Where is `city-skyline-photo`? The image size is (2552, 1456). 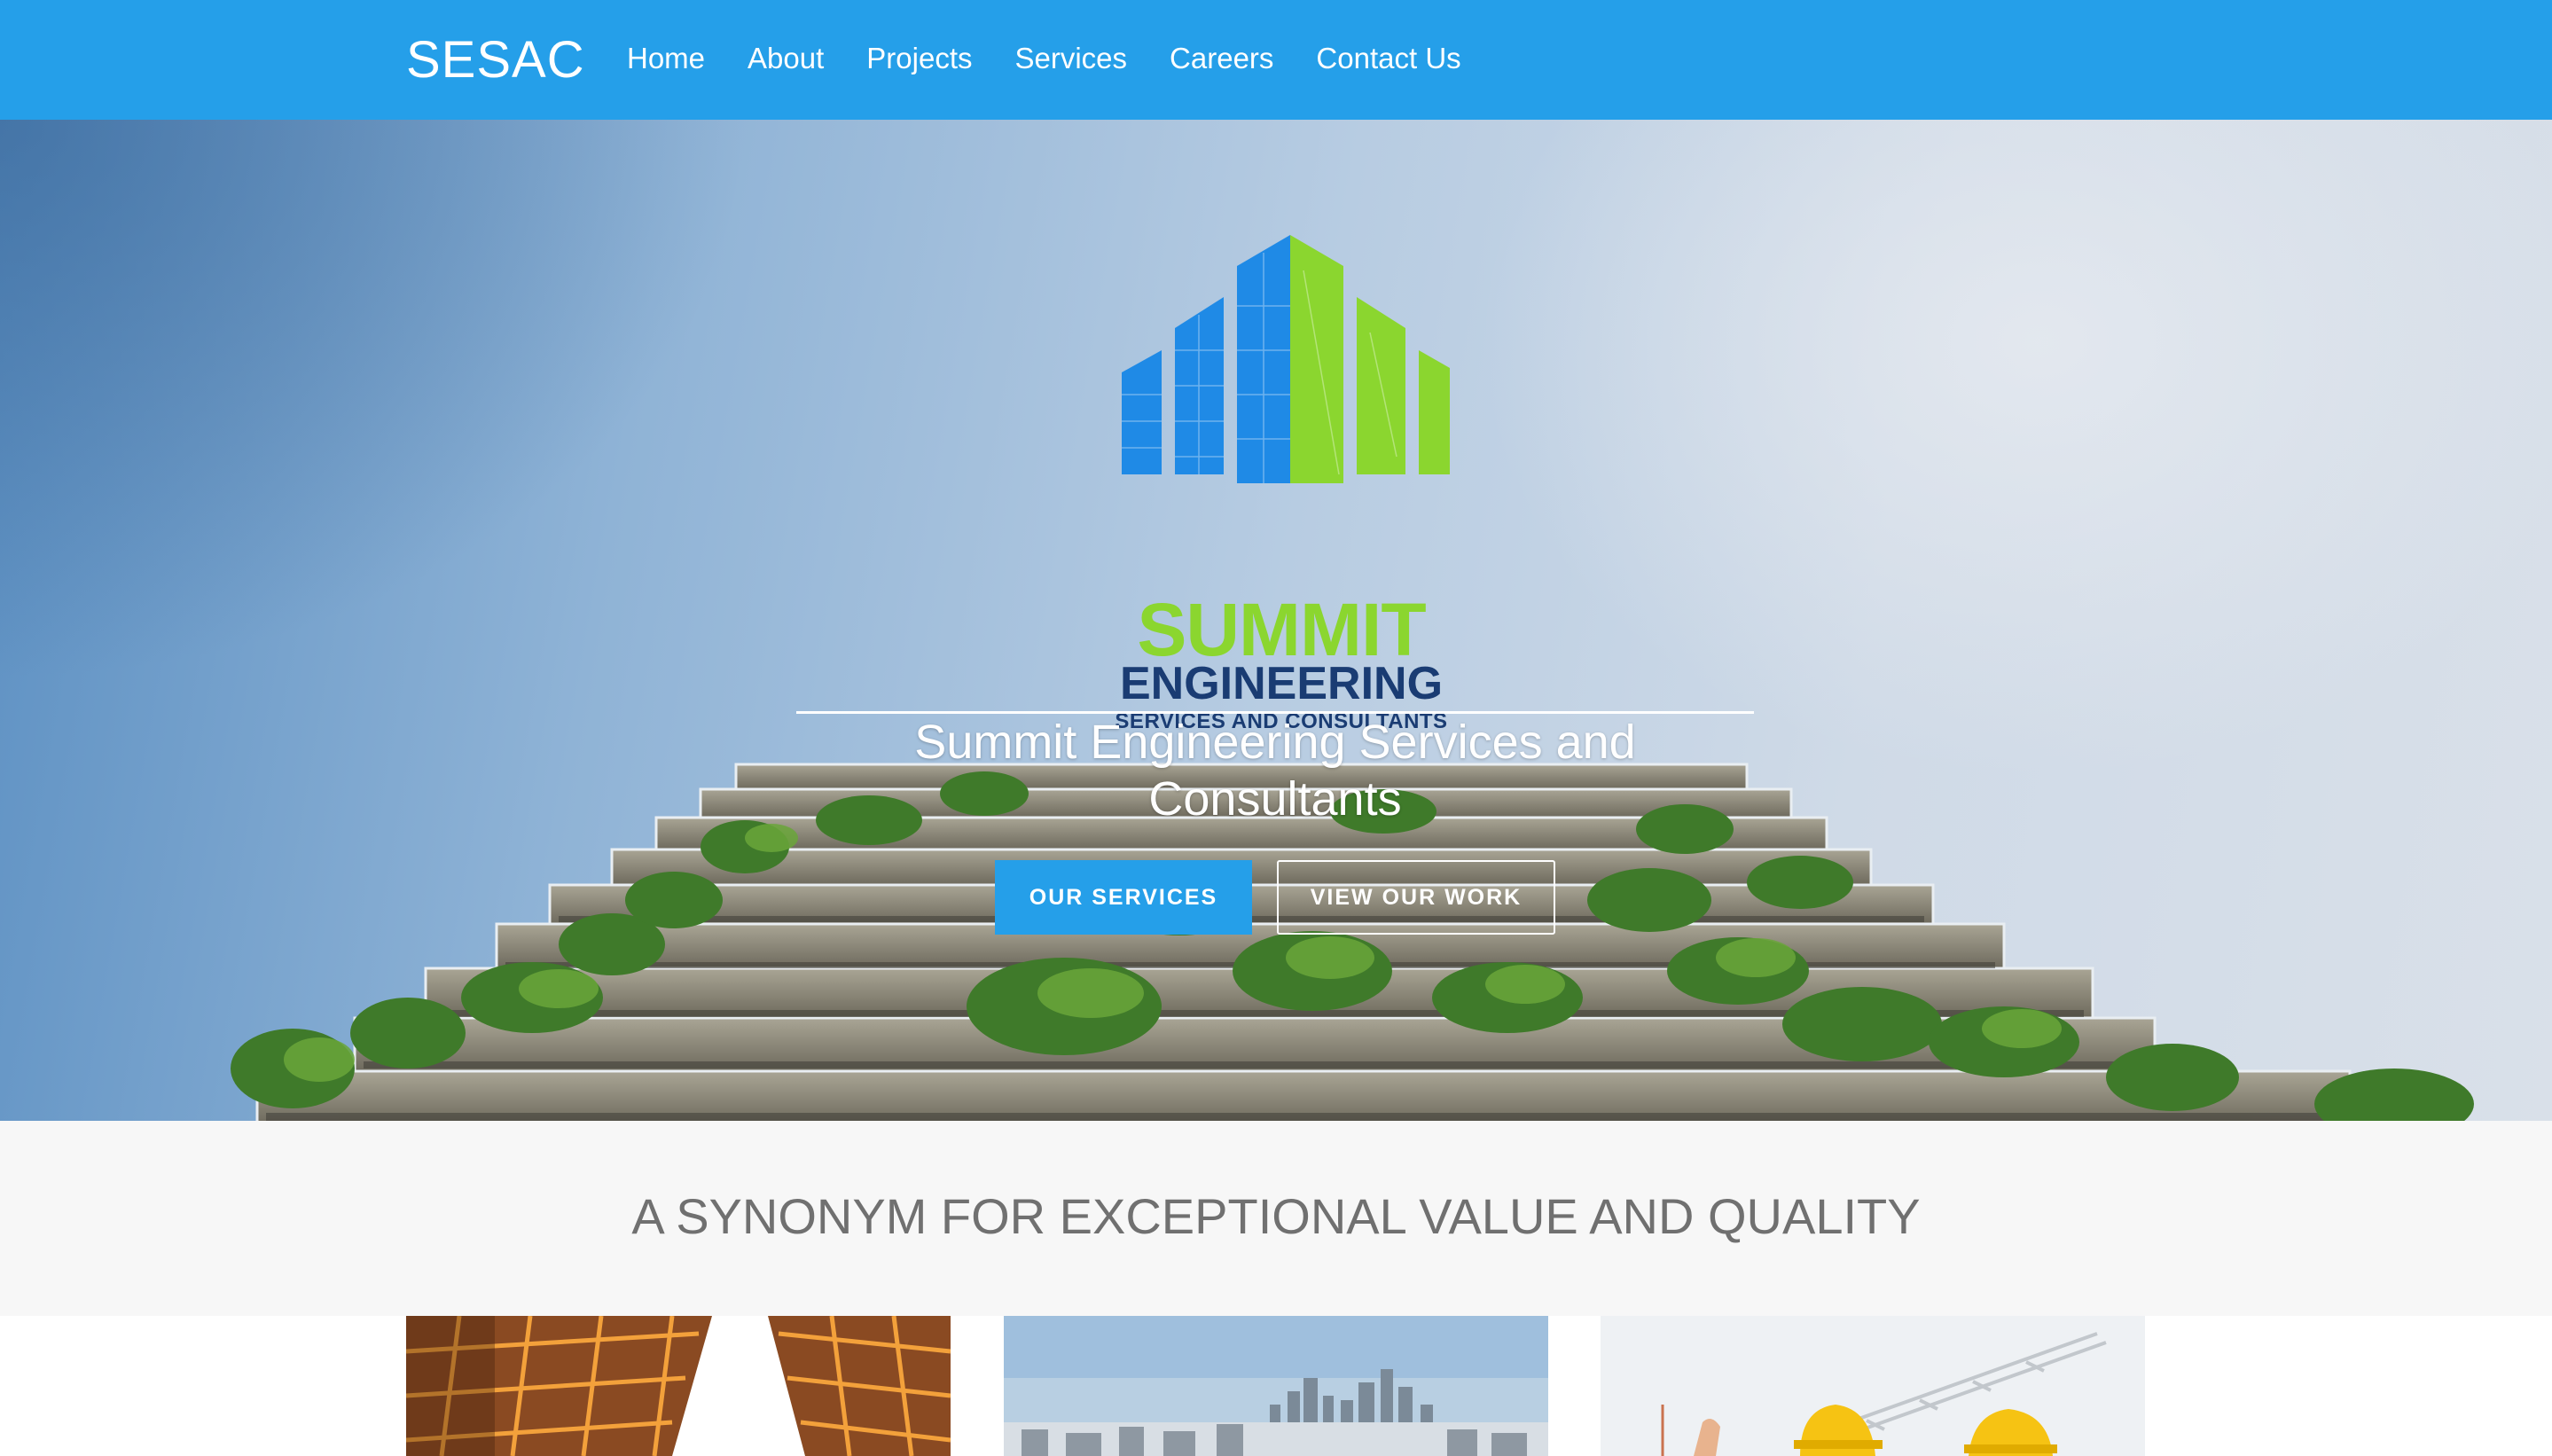
city-skyline-photo is located at coordinates (1276, 1386).